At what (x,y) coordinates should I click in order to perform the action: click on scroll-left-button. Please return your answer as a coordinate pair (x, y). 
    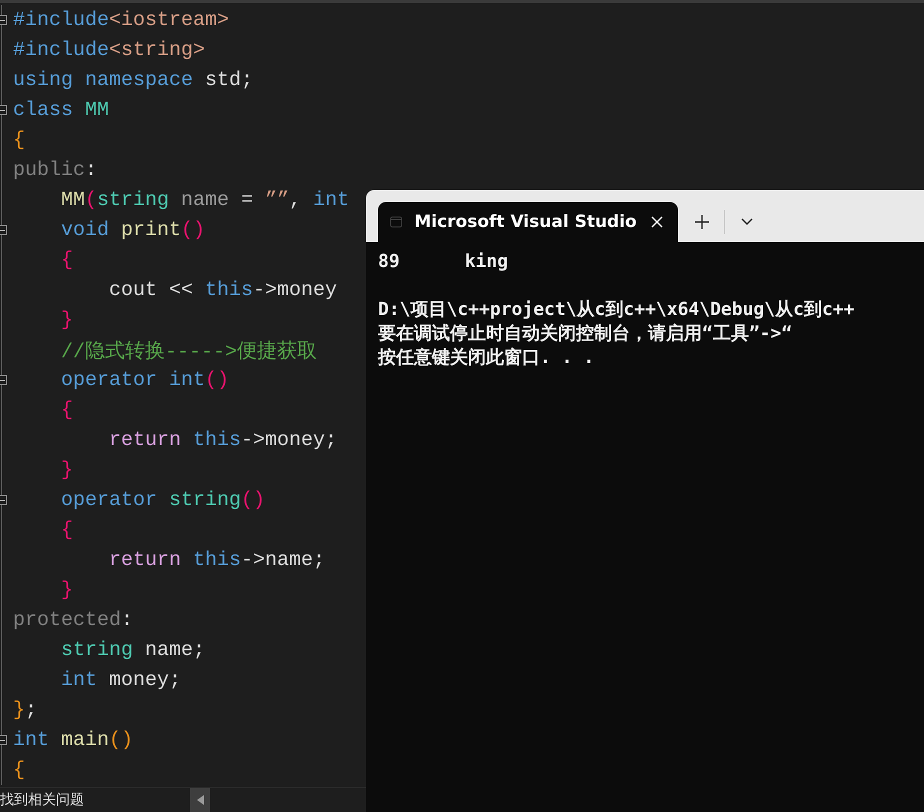
    Looking at the image, I should click on (200, 800).